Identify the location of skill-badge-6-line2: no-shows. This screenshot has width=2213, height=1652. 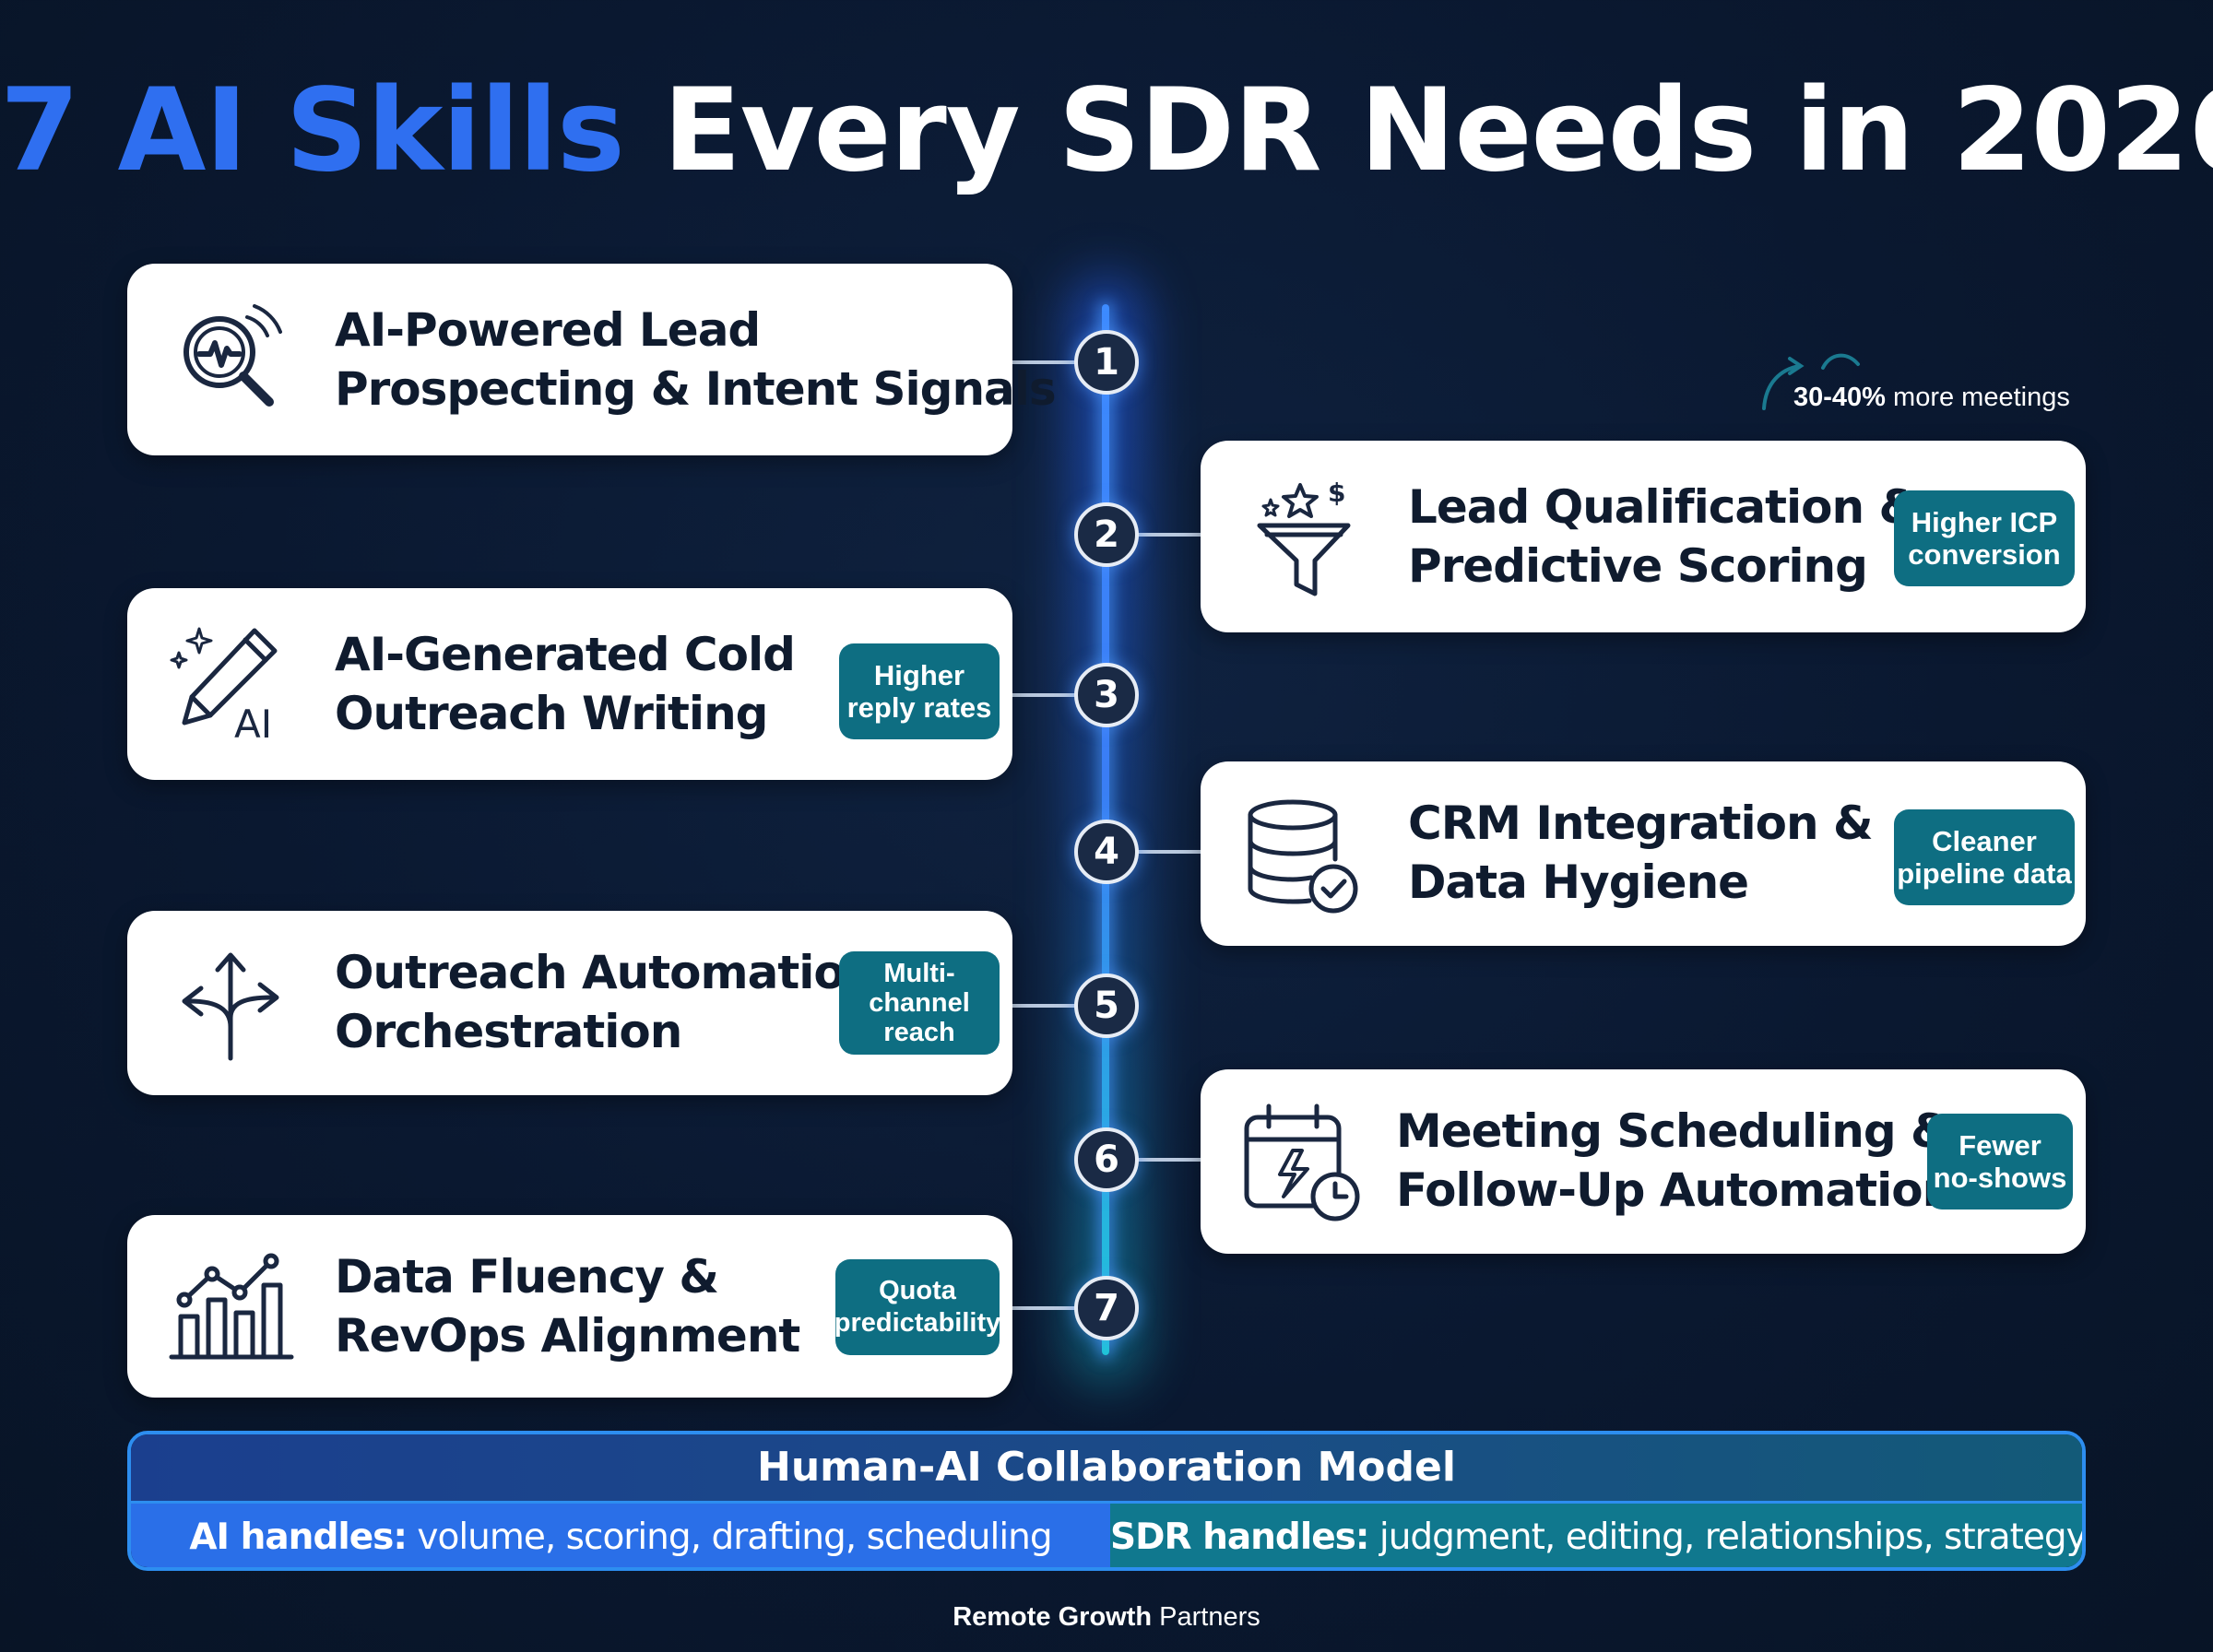
(2000, 1178).